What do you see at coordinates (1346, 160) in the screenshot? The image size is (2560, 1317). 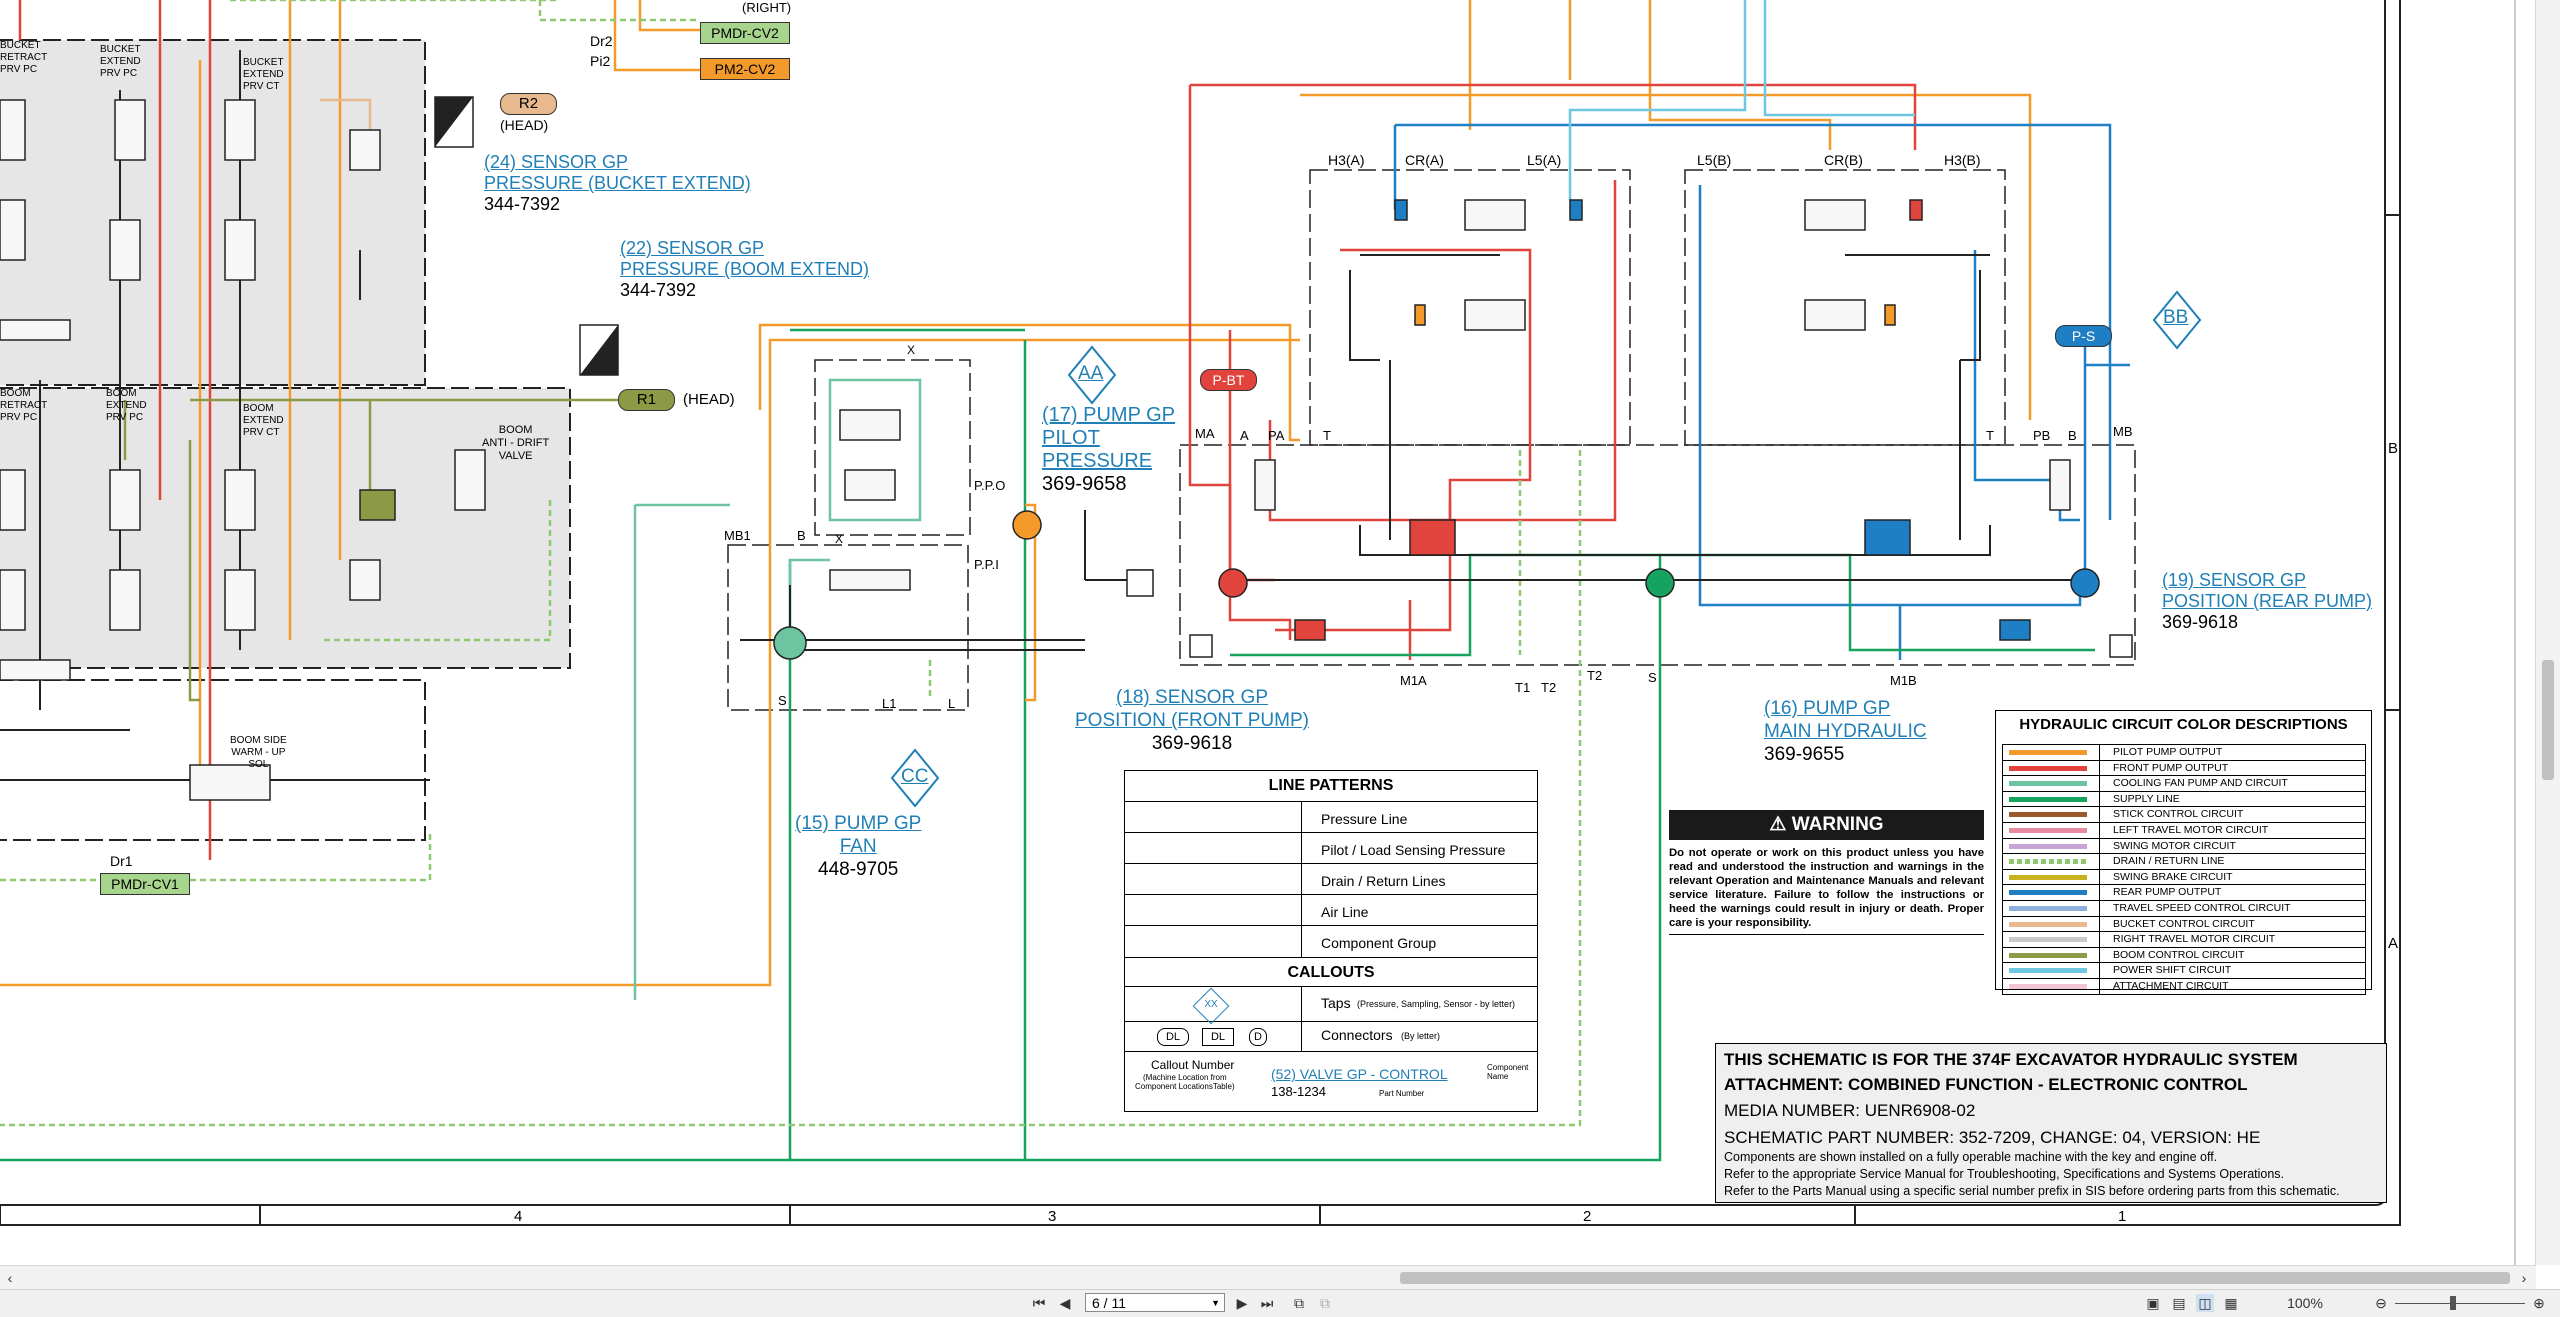 I see `port-h3a: H3(A)` at bounding box center [1346, 160].